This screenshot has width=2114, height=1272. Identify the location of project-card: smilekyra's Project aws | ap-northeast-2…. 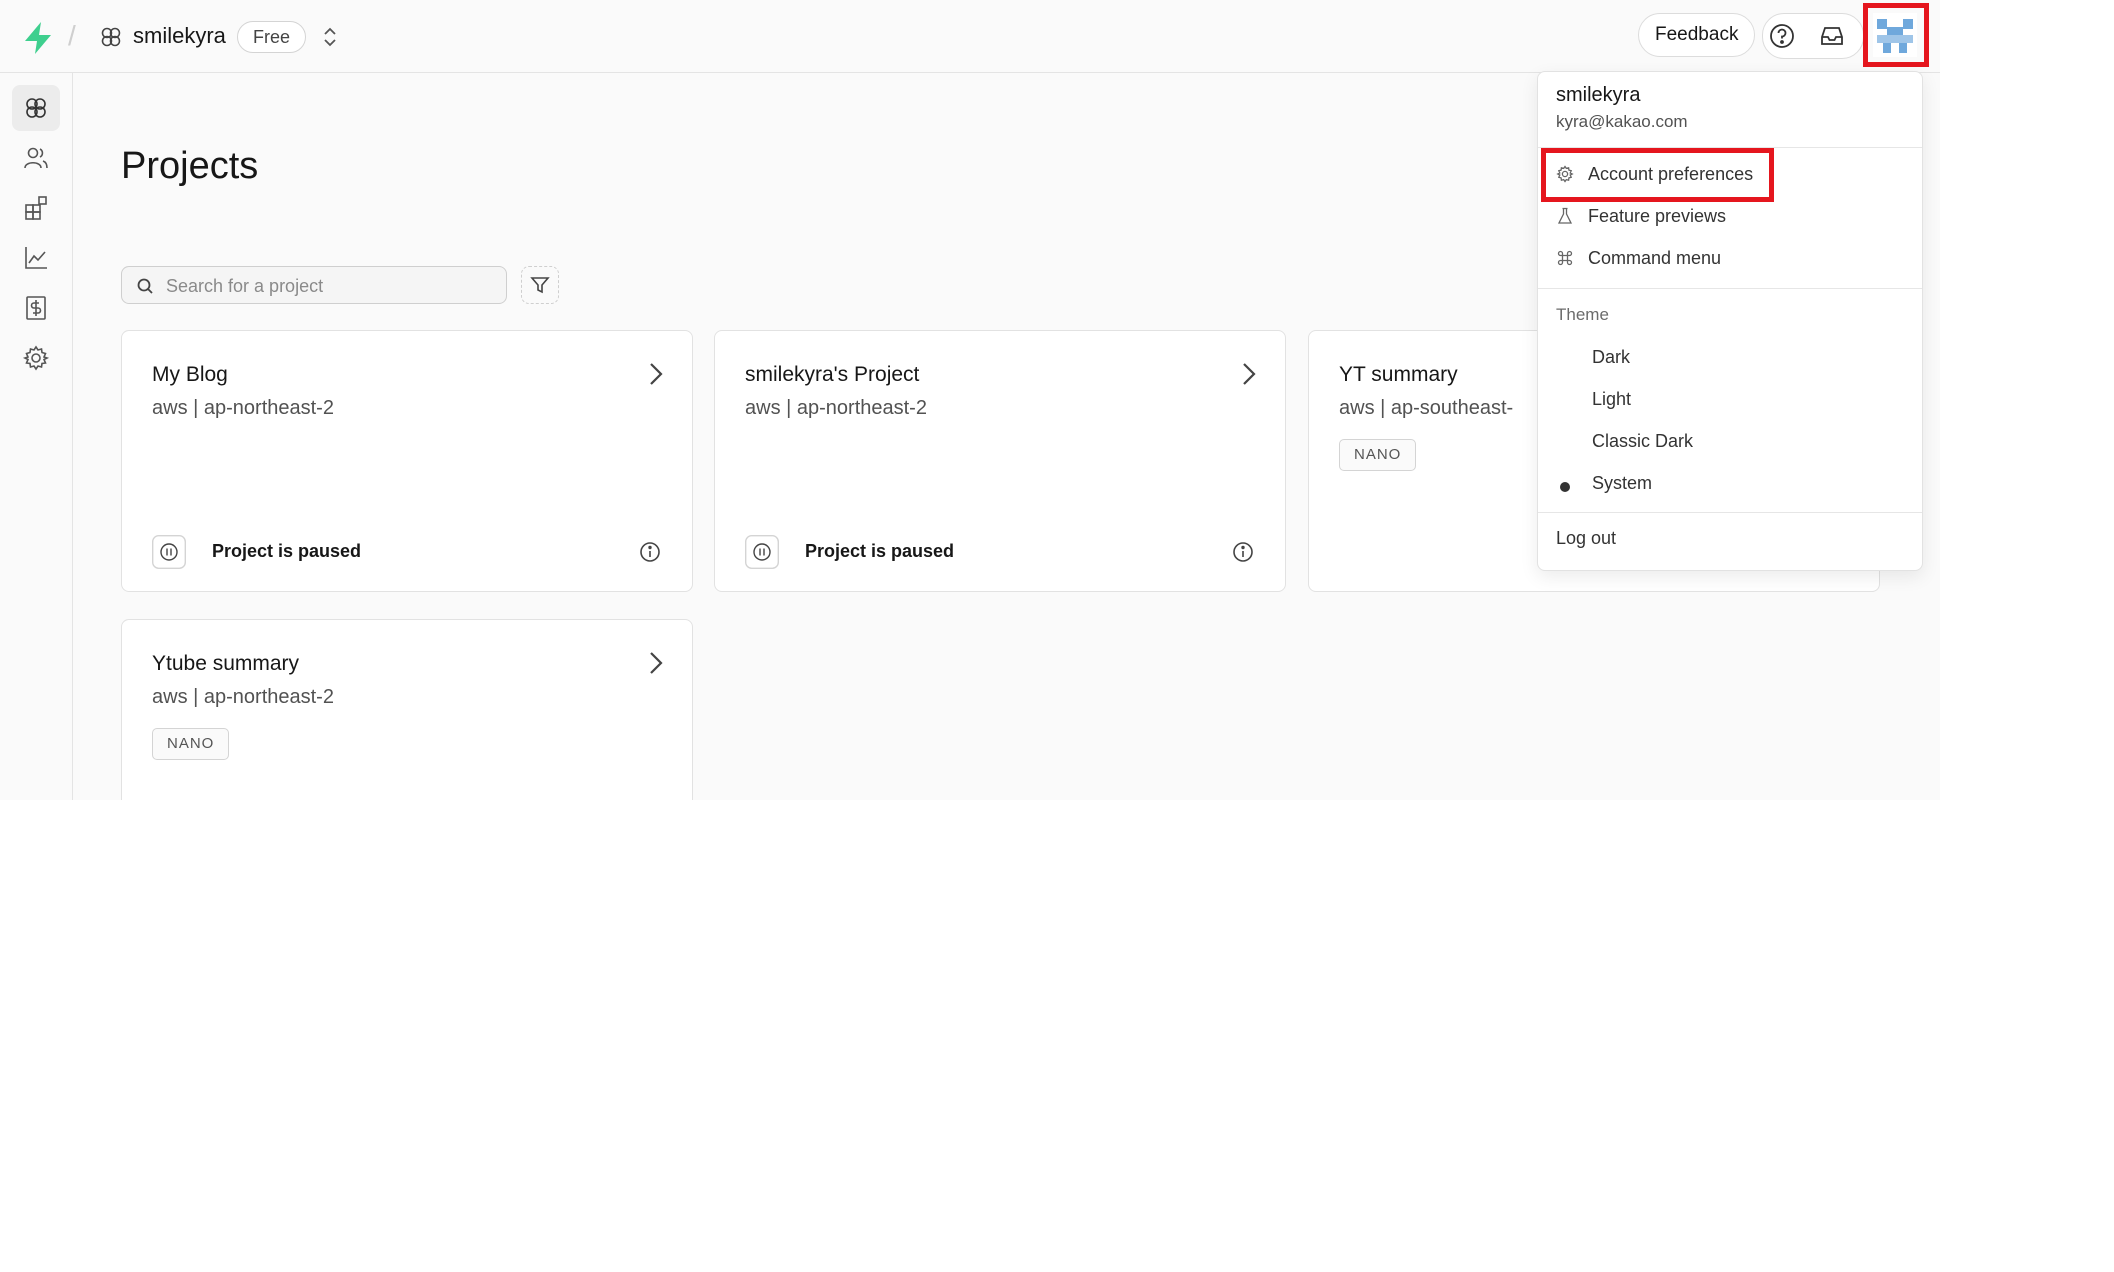
(1000, 461).